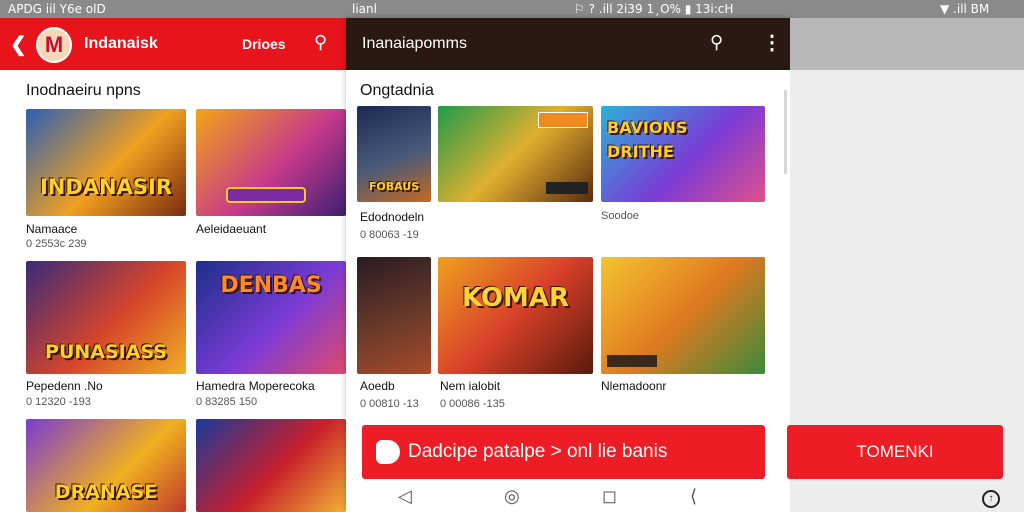 The width and height of the screenshot is (1024, 512). What do you see at coordinates (515, 315) in the screenshot?
I see `game-thumbnail: KOMAR` at bounding box center [515, 315].